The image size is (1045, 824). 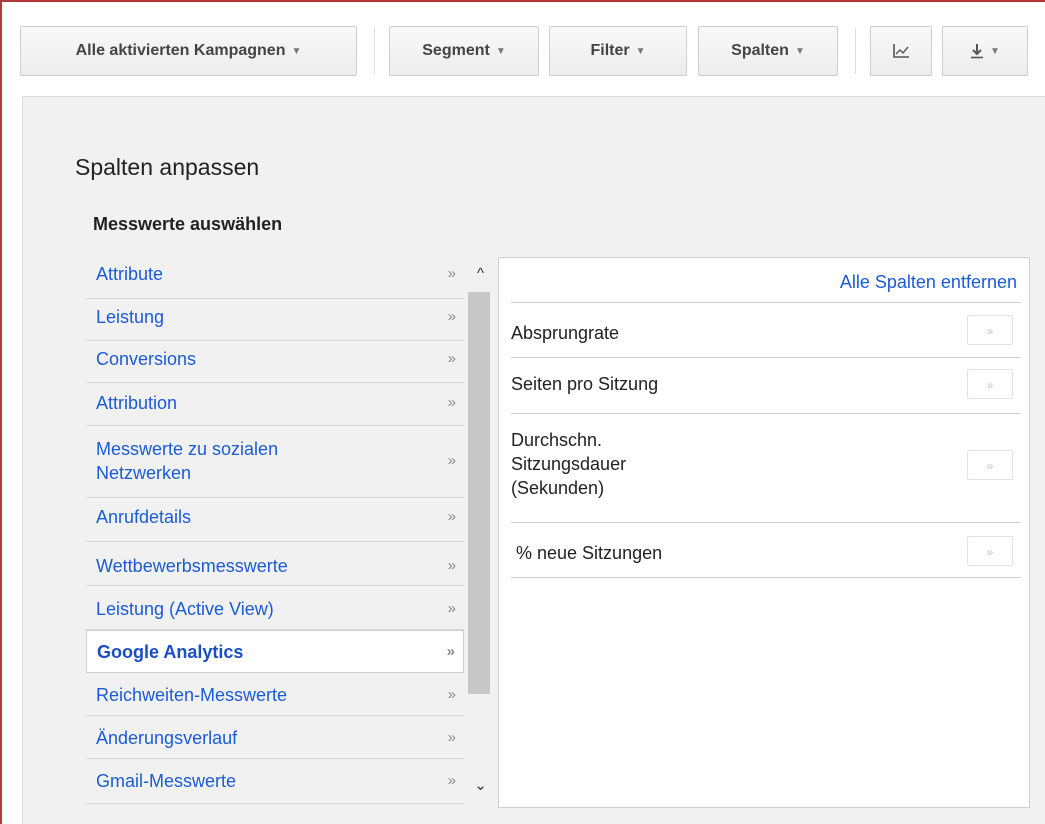 What do you see at coordinates (275, 737) in the screenshot?
I see `category-item: Änderungsverlauf »` at bounding box center [275, 737].